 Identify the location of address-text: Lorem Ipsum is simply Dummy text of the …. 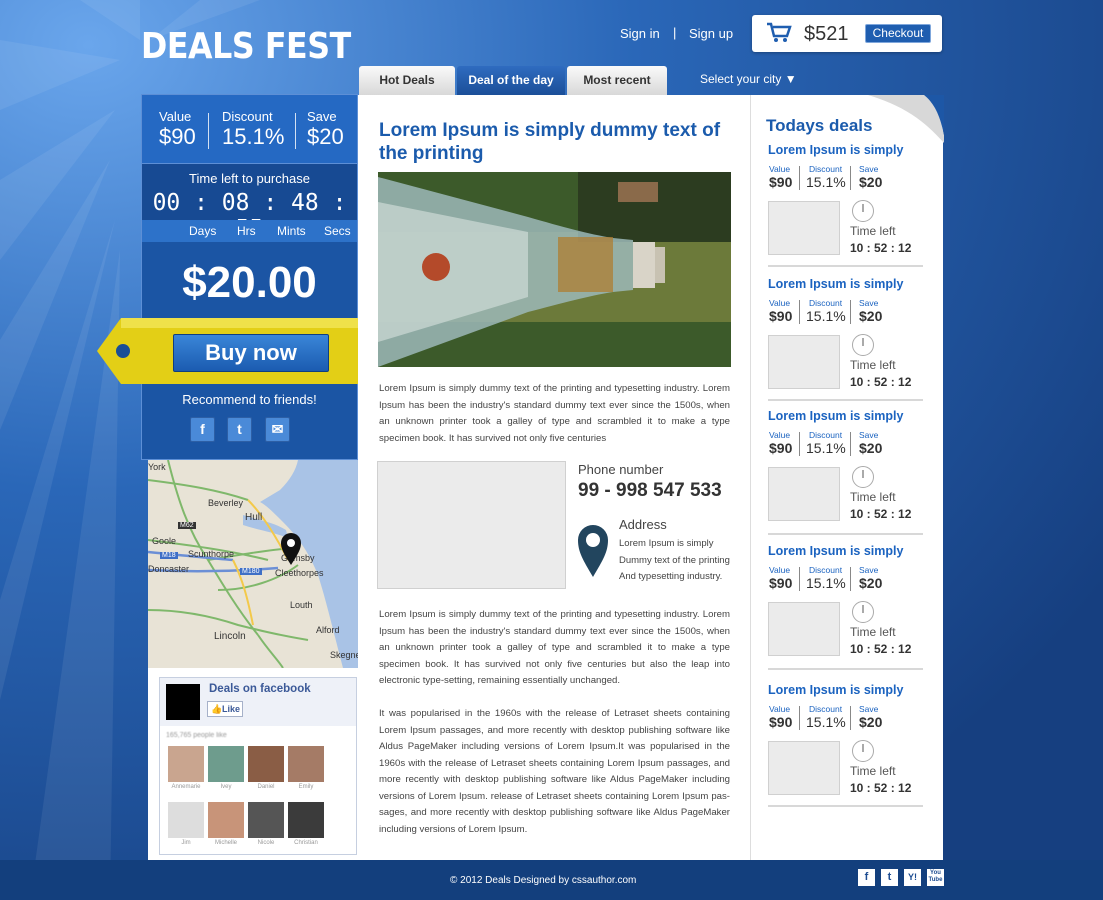
(674, 561).